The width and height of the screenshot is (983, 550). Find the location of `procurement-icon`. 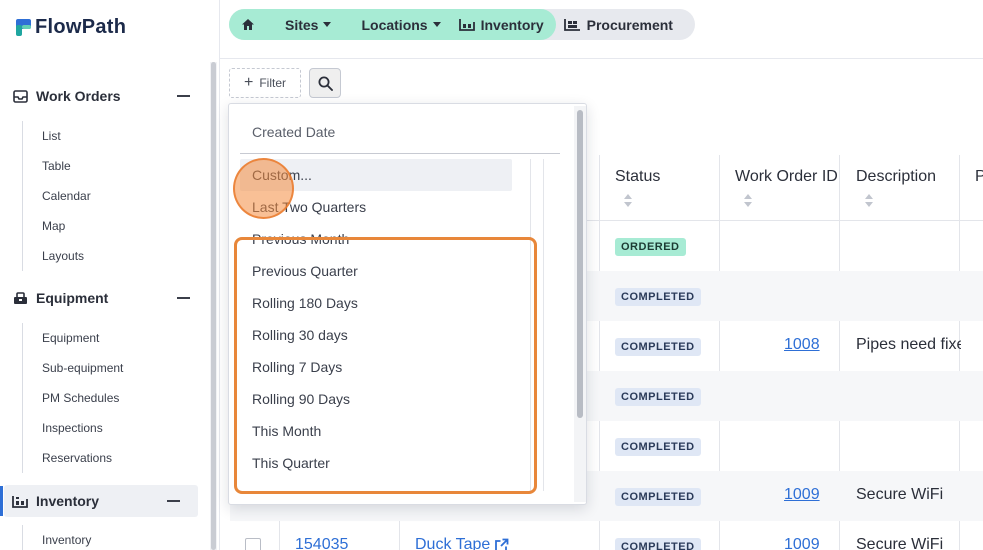

procurement-icon is located at coordinates (572, 24).